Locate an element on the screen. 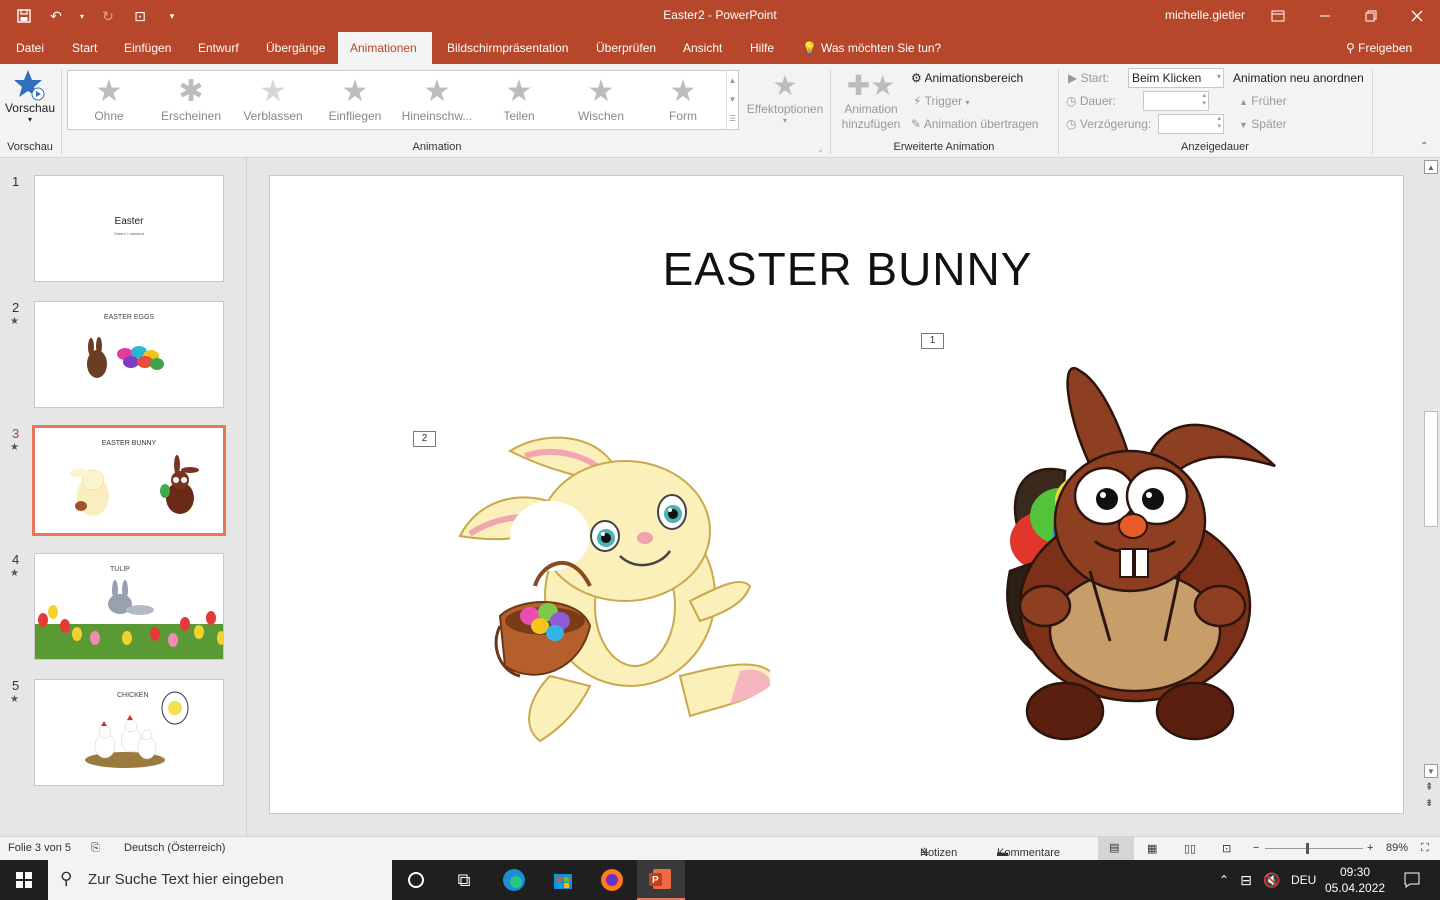 This screenshot has width=1440, height=900. minimize-icon is located at coordinates (1325, 16).